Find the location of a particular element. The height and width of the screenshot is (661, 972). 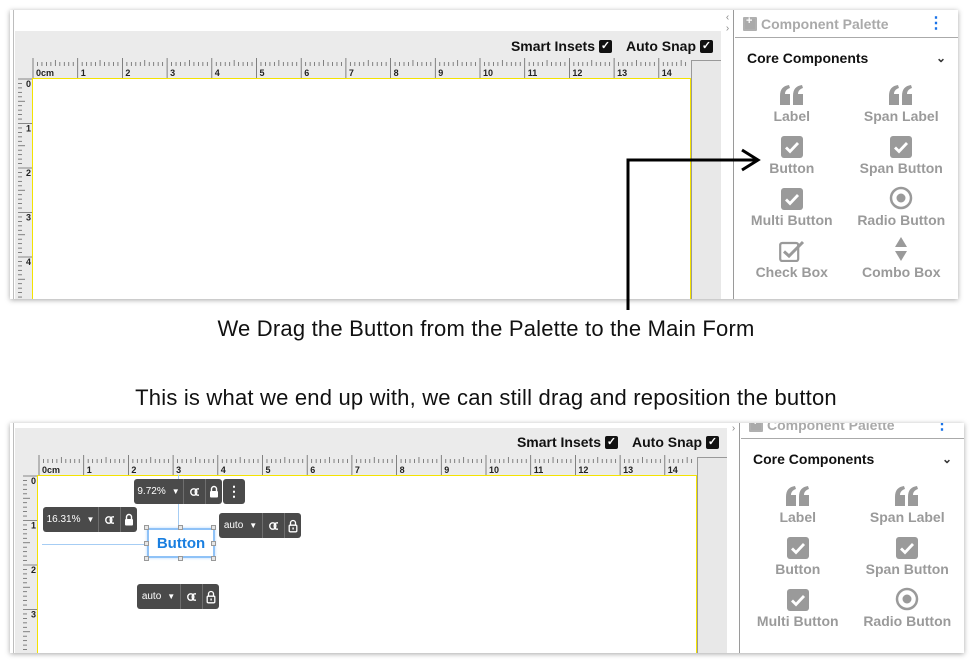

resize-handle-s is located at coordinates (180, 558).